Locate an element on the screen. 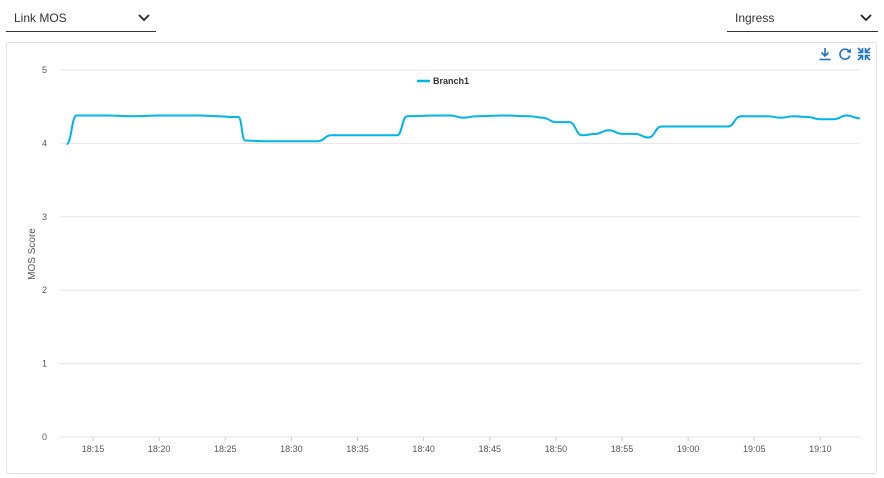  legend: Branch1 is located at coordinates (443, 81).